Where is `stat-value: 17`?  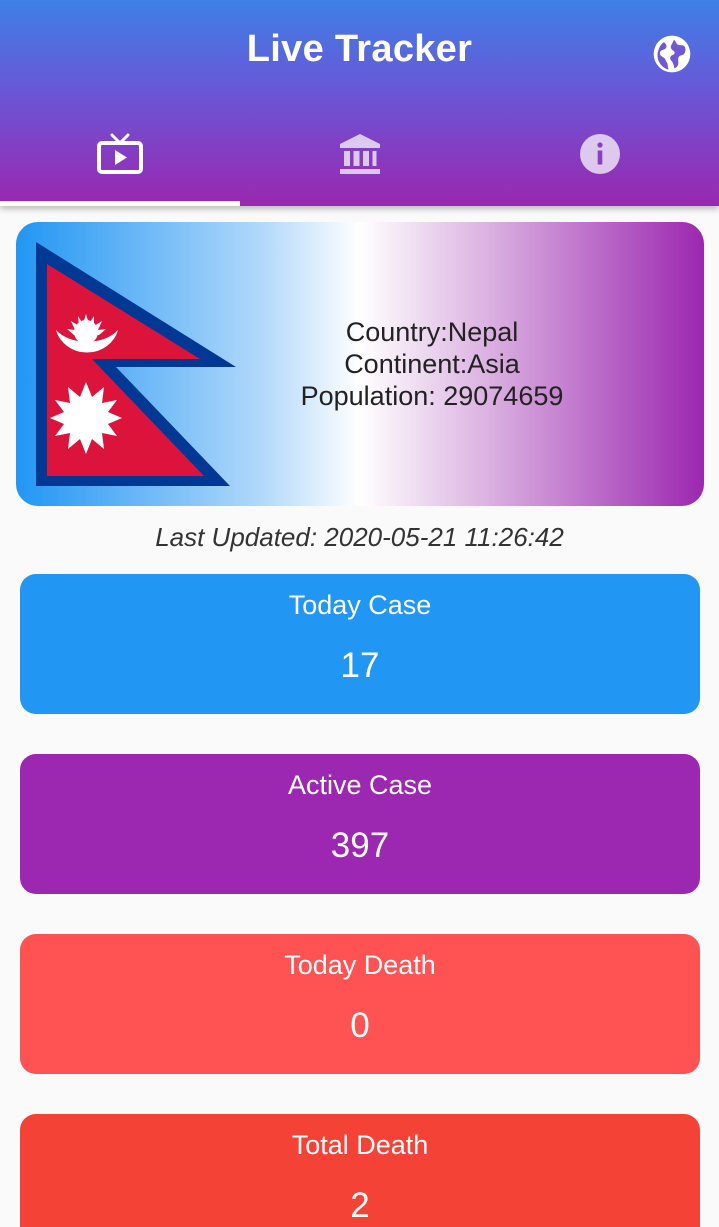 stat-value: 17 is located at coordinates (360, 665).